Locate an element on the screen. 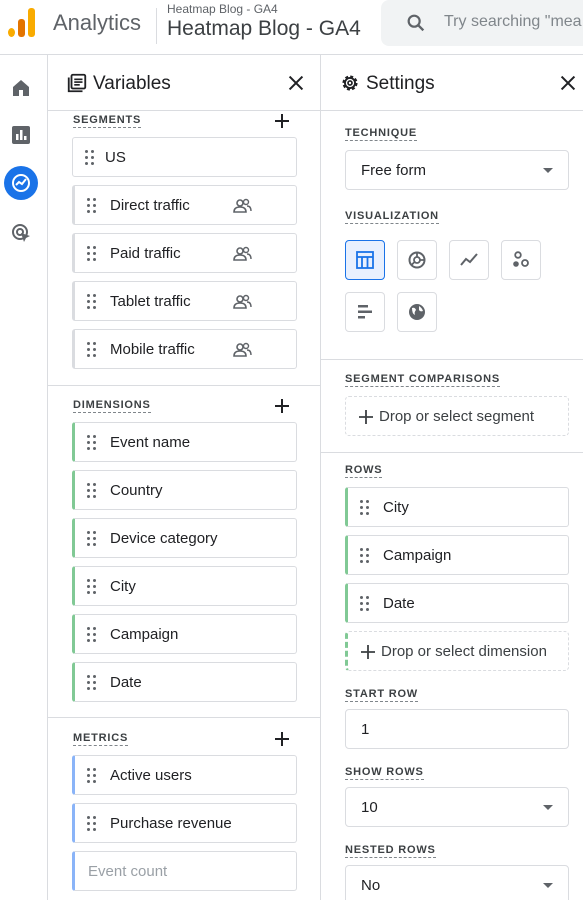 The width and height of the screenshot is (583, 900). row-chip: City is located at coordinates (457, 507).